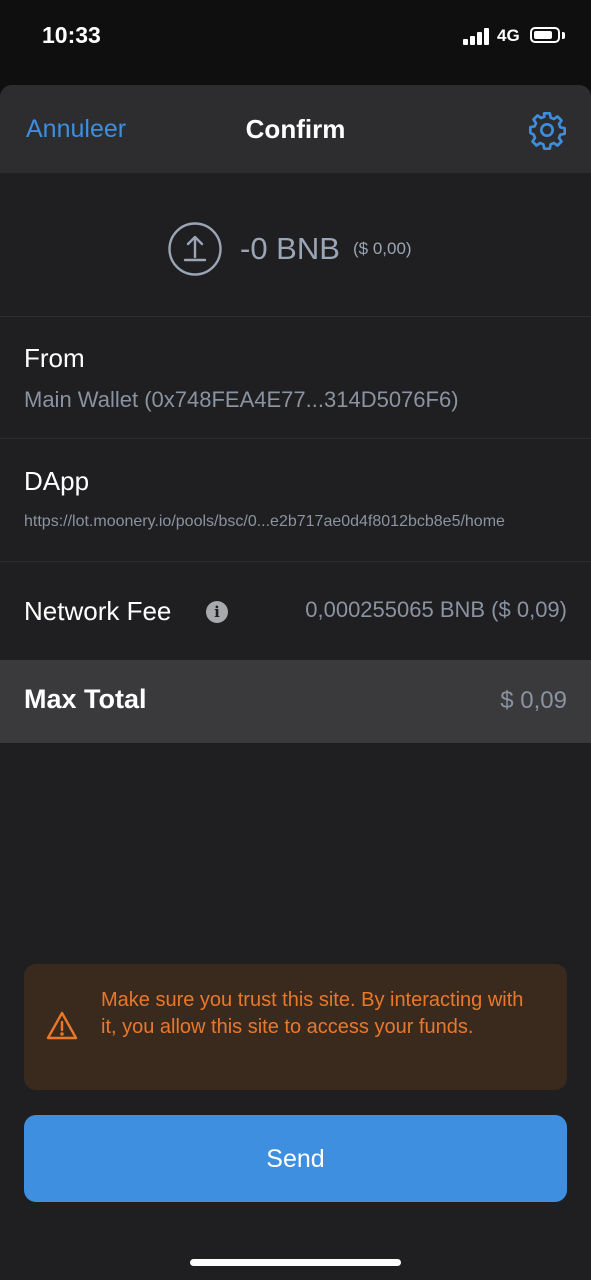  What do you see at coordinates (54, 358) in the screenshot?
I see `from-label: From` at bounding box center [54, 358].